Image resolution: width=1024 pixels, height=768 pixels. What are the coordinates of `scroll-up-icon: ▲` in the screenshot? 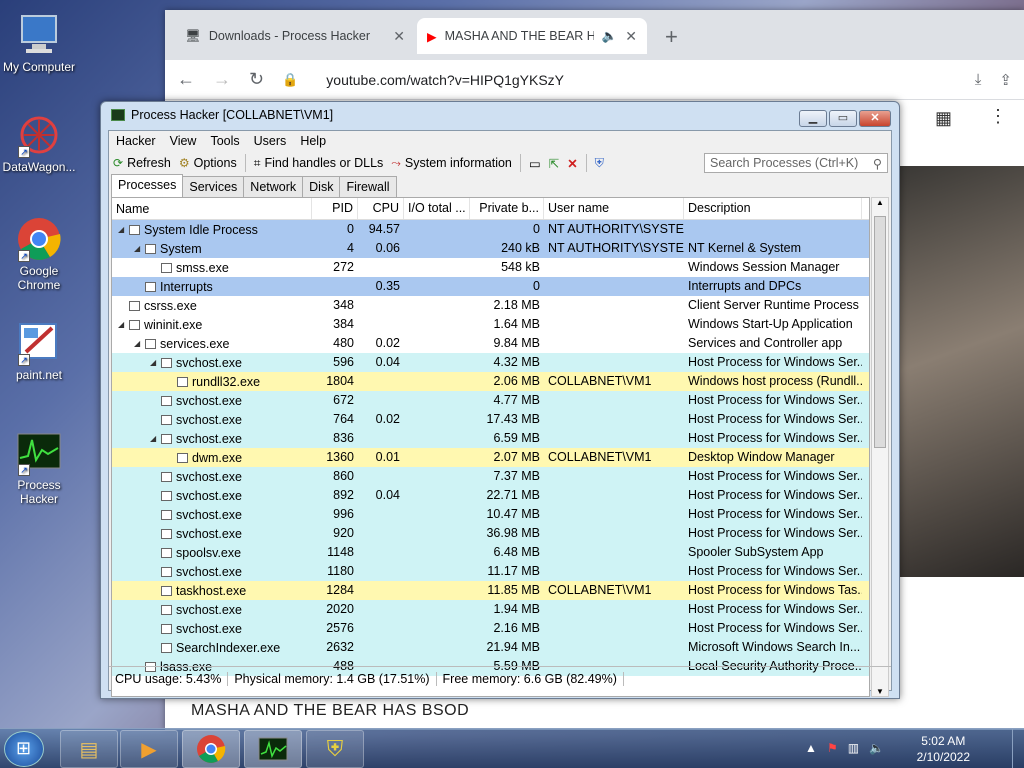 It's located at (880, 202).